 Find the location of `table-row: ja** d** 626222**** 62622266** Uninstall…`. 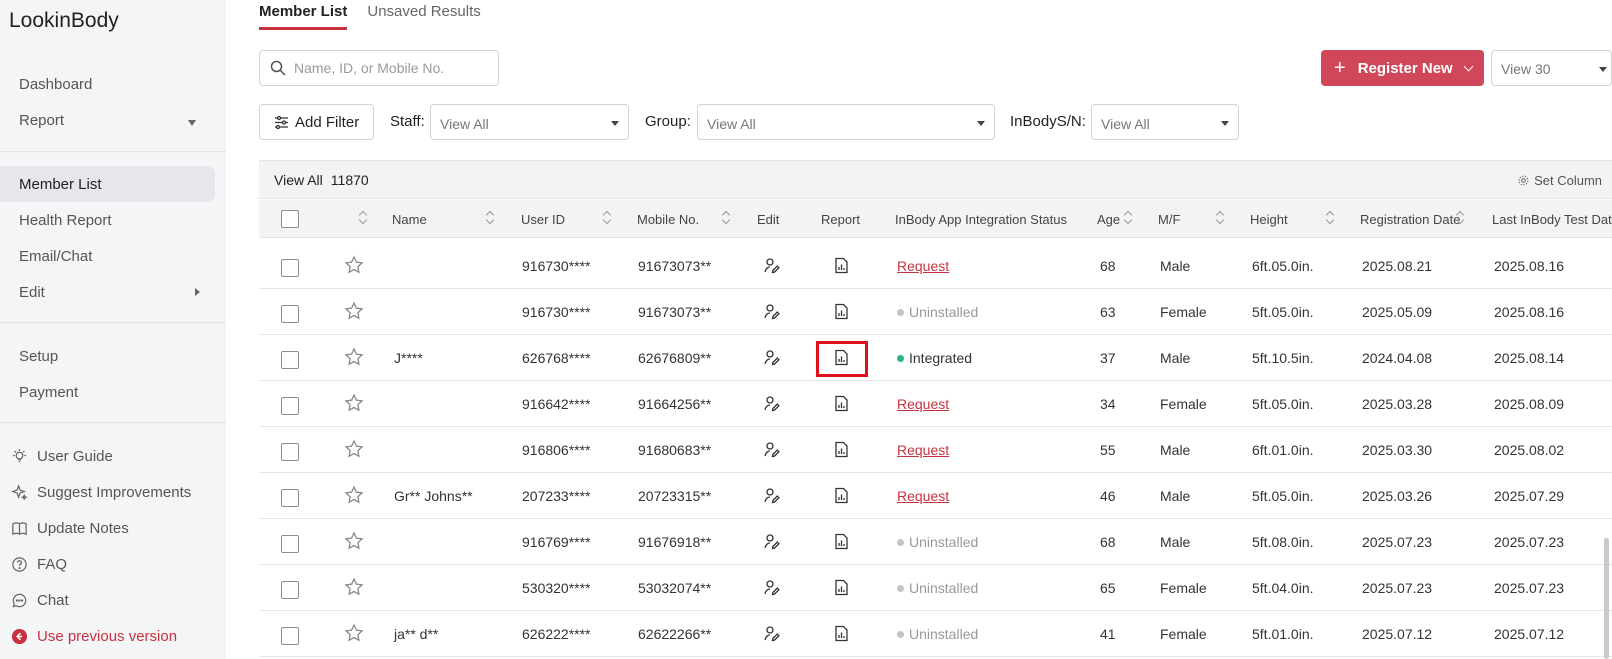

table-row: ja** d** 626222**** 62622266** Uninstall… is located at coordinates (935, 634).